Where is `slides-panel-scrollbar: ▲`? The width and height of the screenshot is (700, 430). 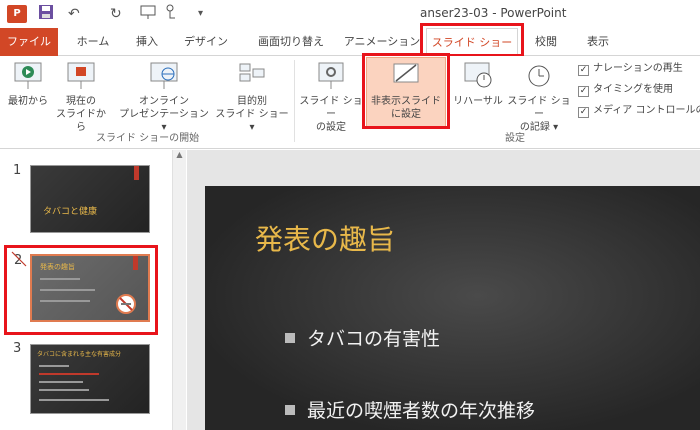 slides-panel-scrollbar: ▲ is located at coordinates (179, 290).